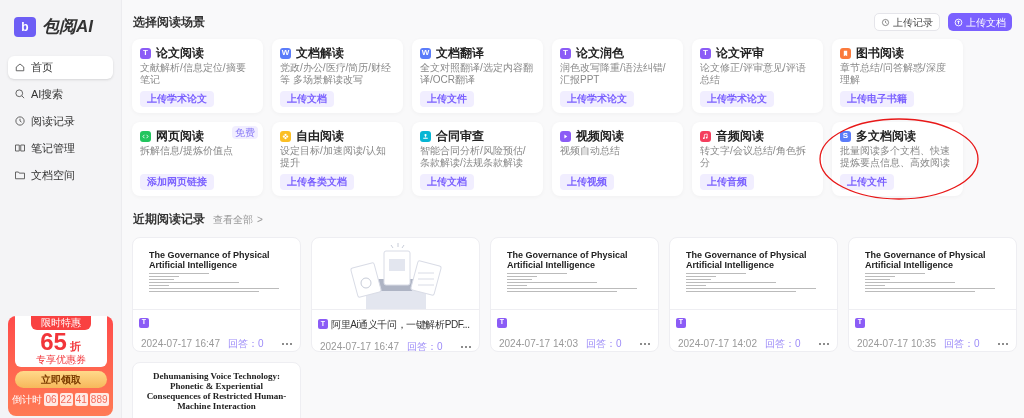  I want to click on recent-card: Dehumanising Voice Technology: Phonetic & Experiential Consequences of Restricted Human-Machine Interaction, so click(216, 390).